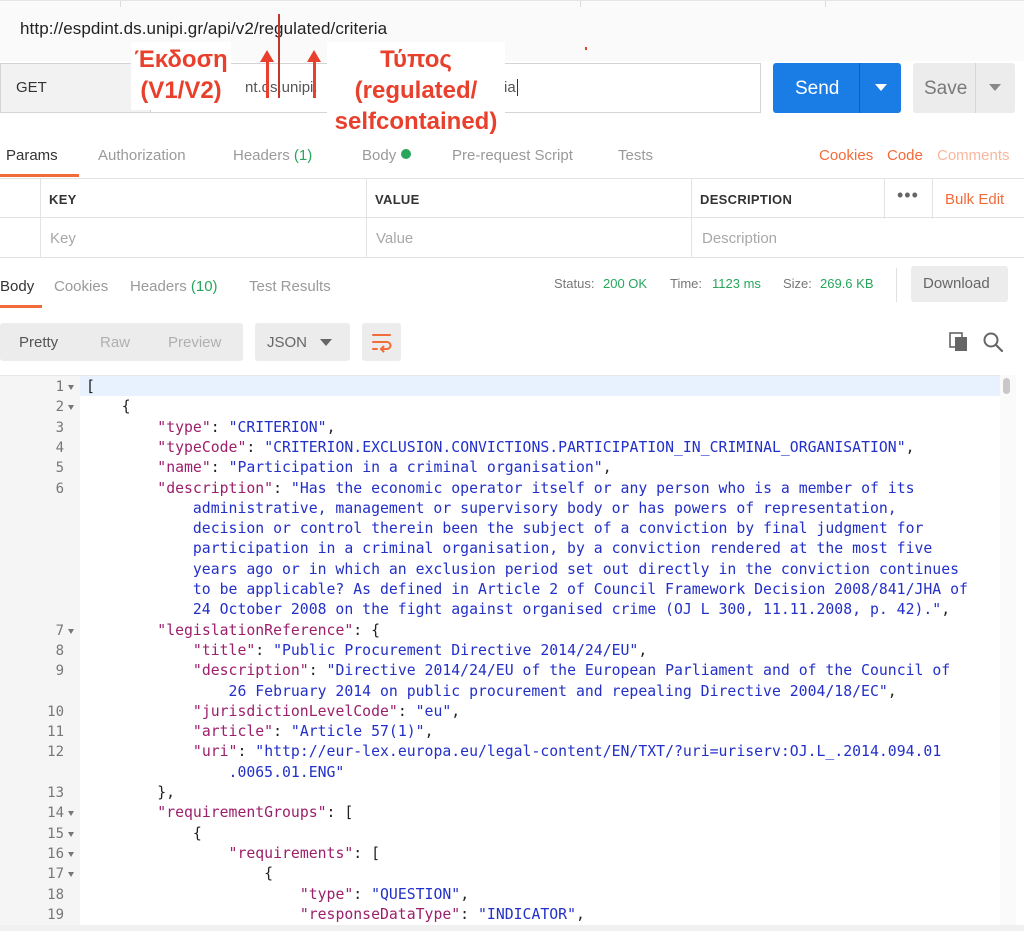 The height and width of the screenshot is (931, 1024). What do you see at coordinates (881, 87) in the screenshot?
I see `send-options-caret-icon` at bounding box center [881, 87].